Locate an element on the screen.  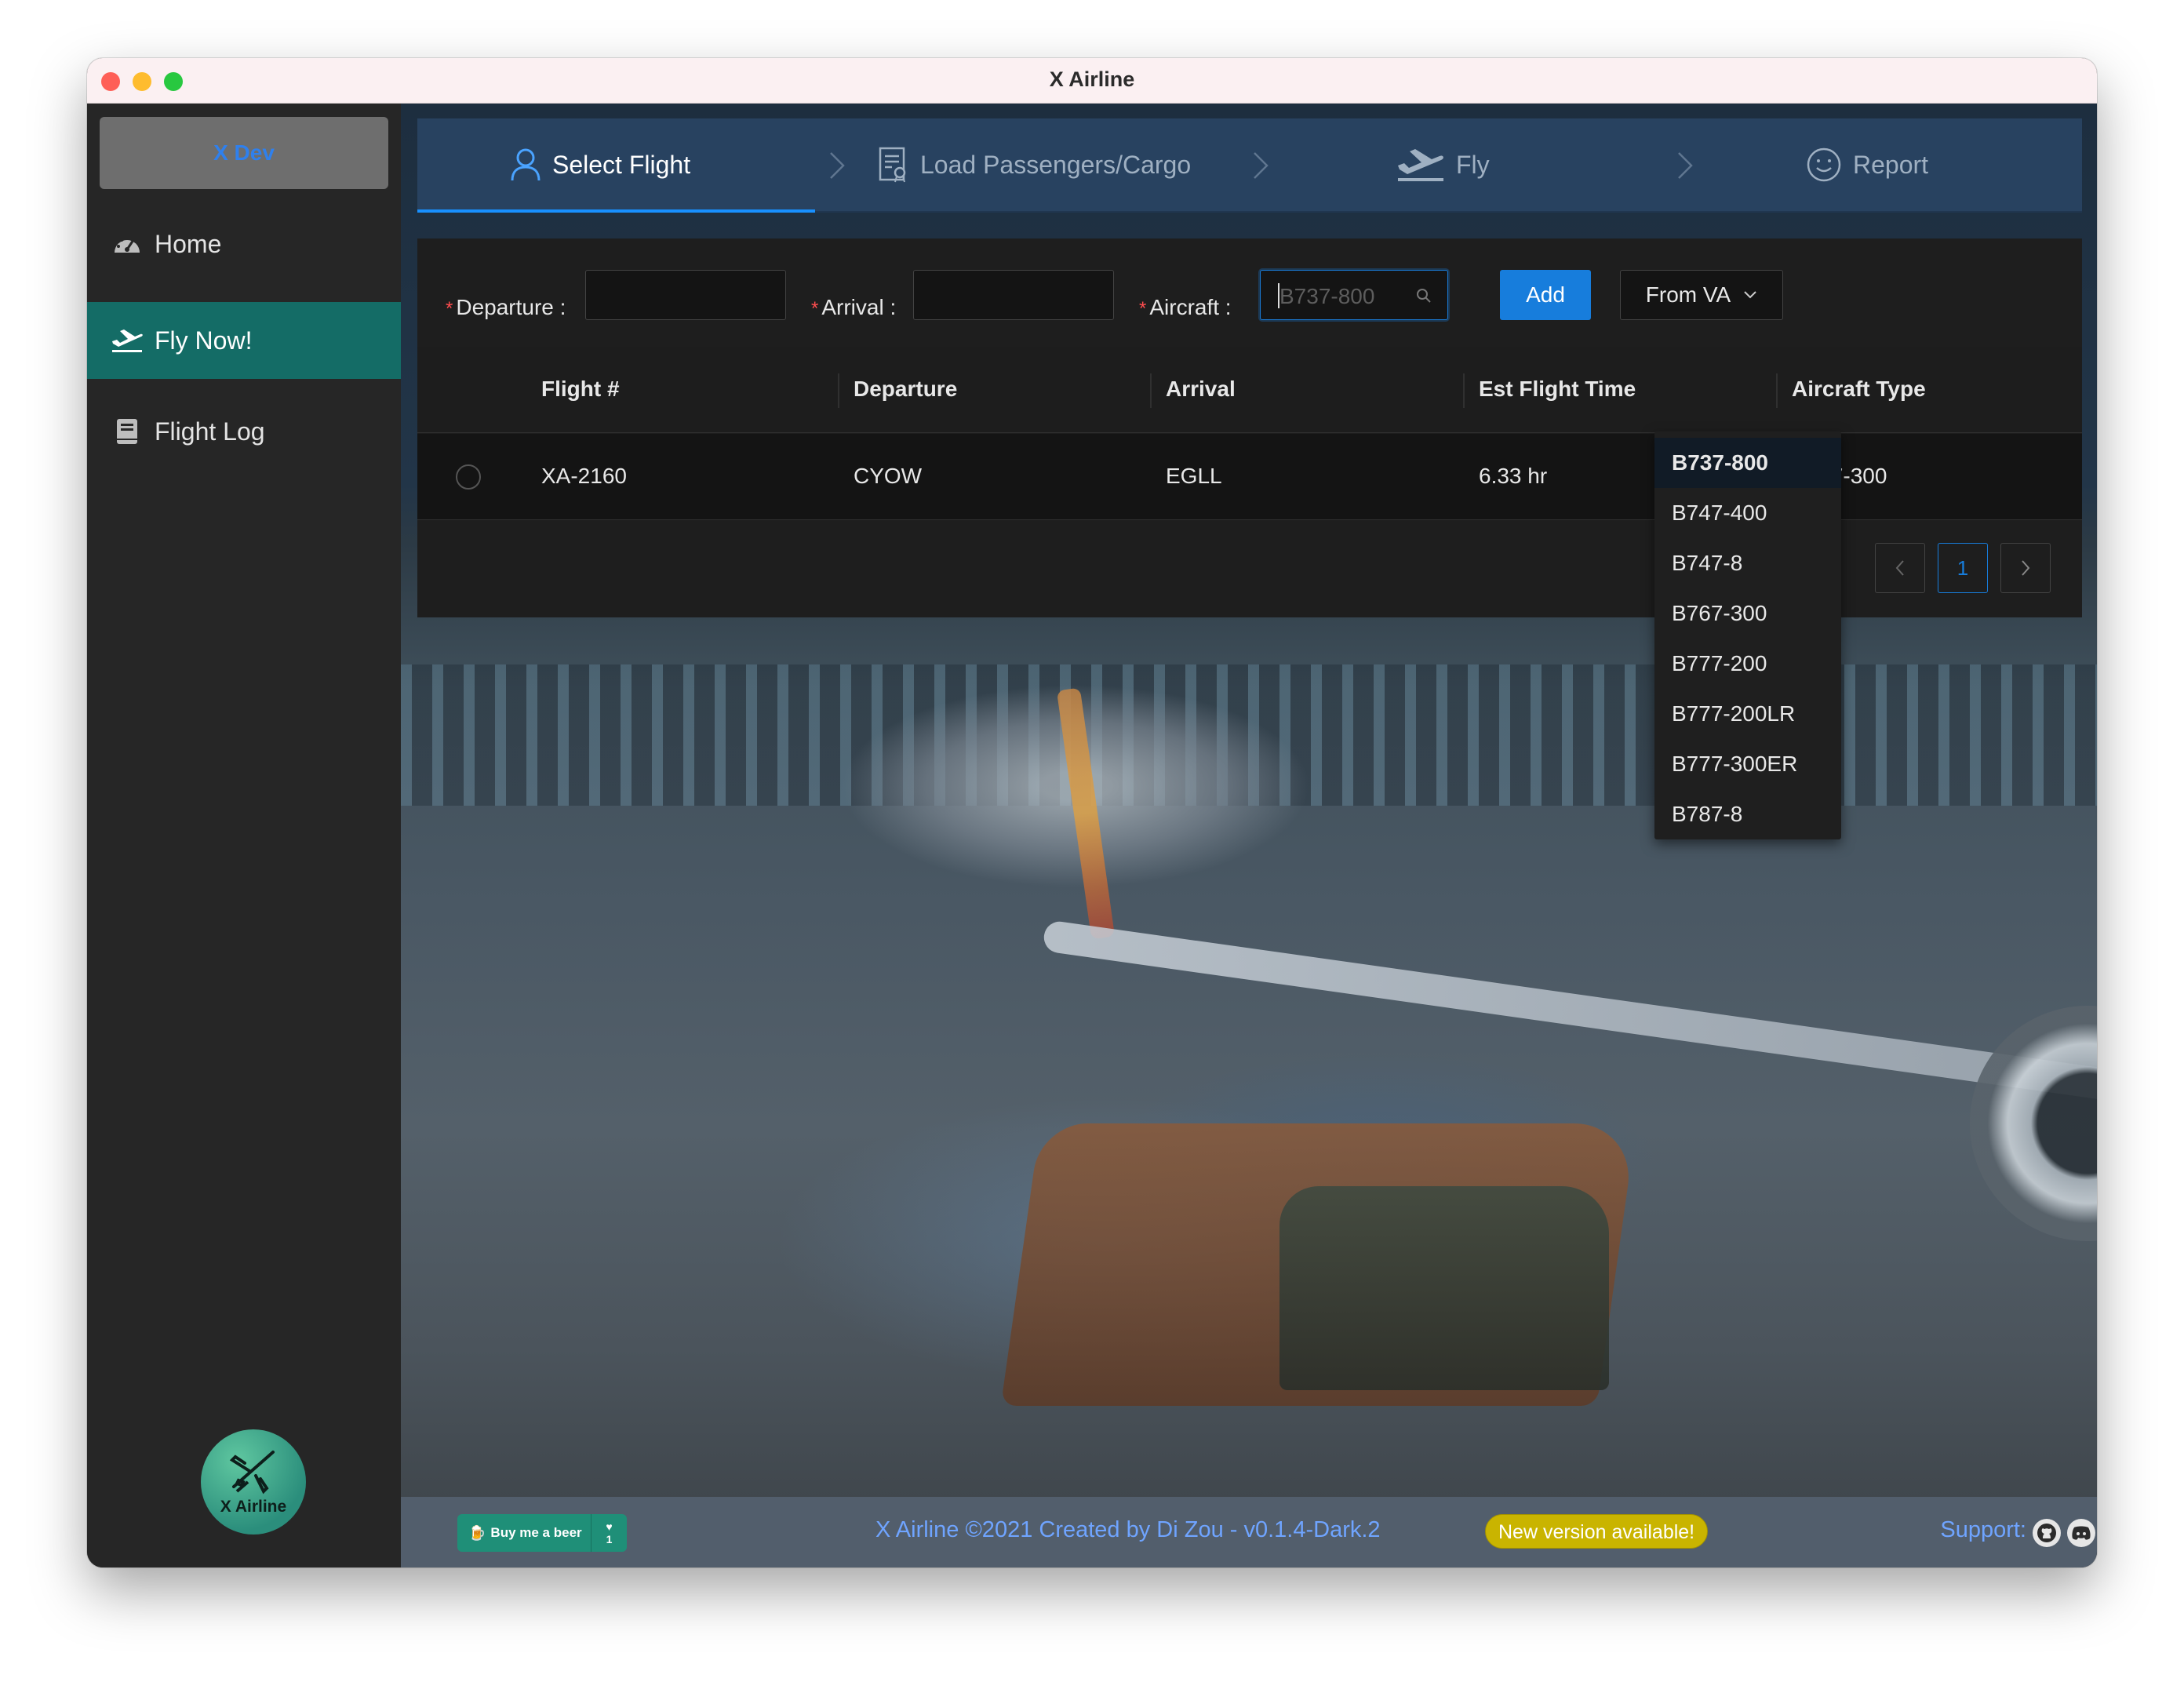
row-select-radio is located at coordinates (468, 477).